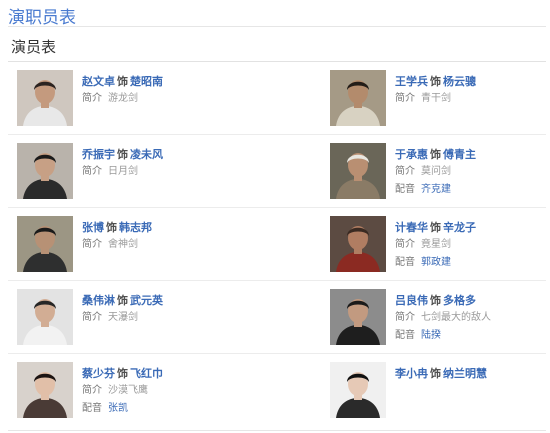 The width and height of the screenshot is (550, 433). I want to click on role-link: 辛龙子, so click(459, 227).